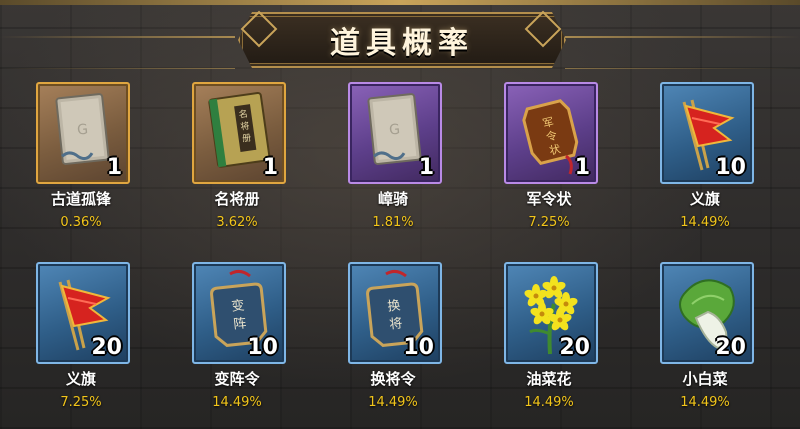 The image size is (800, 429). I want to click on title-plate: 道具概率, so click(402, 40).